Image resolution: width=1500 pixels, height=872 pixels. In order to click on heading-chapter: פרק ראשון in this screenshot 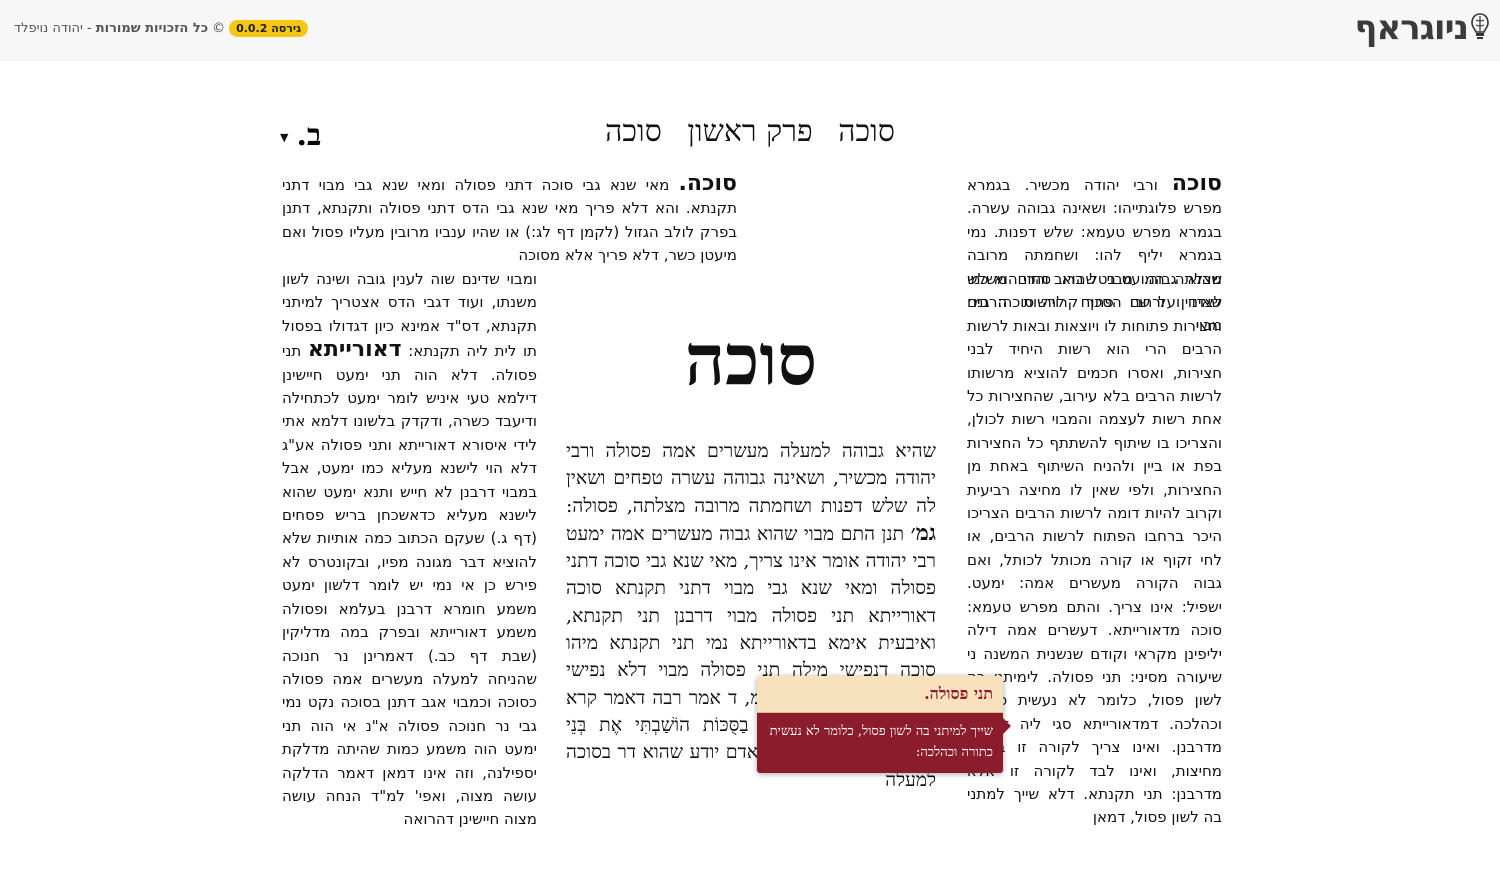, I will do `click(750, 131)`.